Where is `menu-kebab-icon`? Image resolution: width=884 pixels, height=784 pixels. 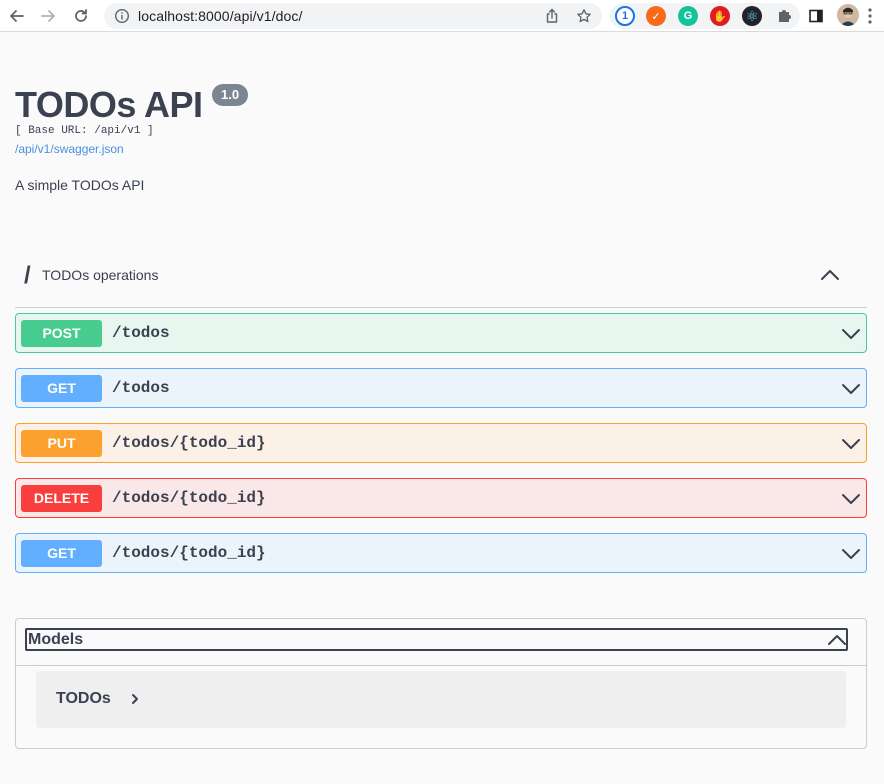 menu-kebab-icon is located at coordinates (870, 16).